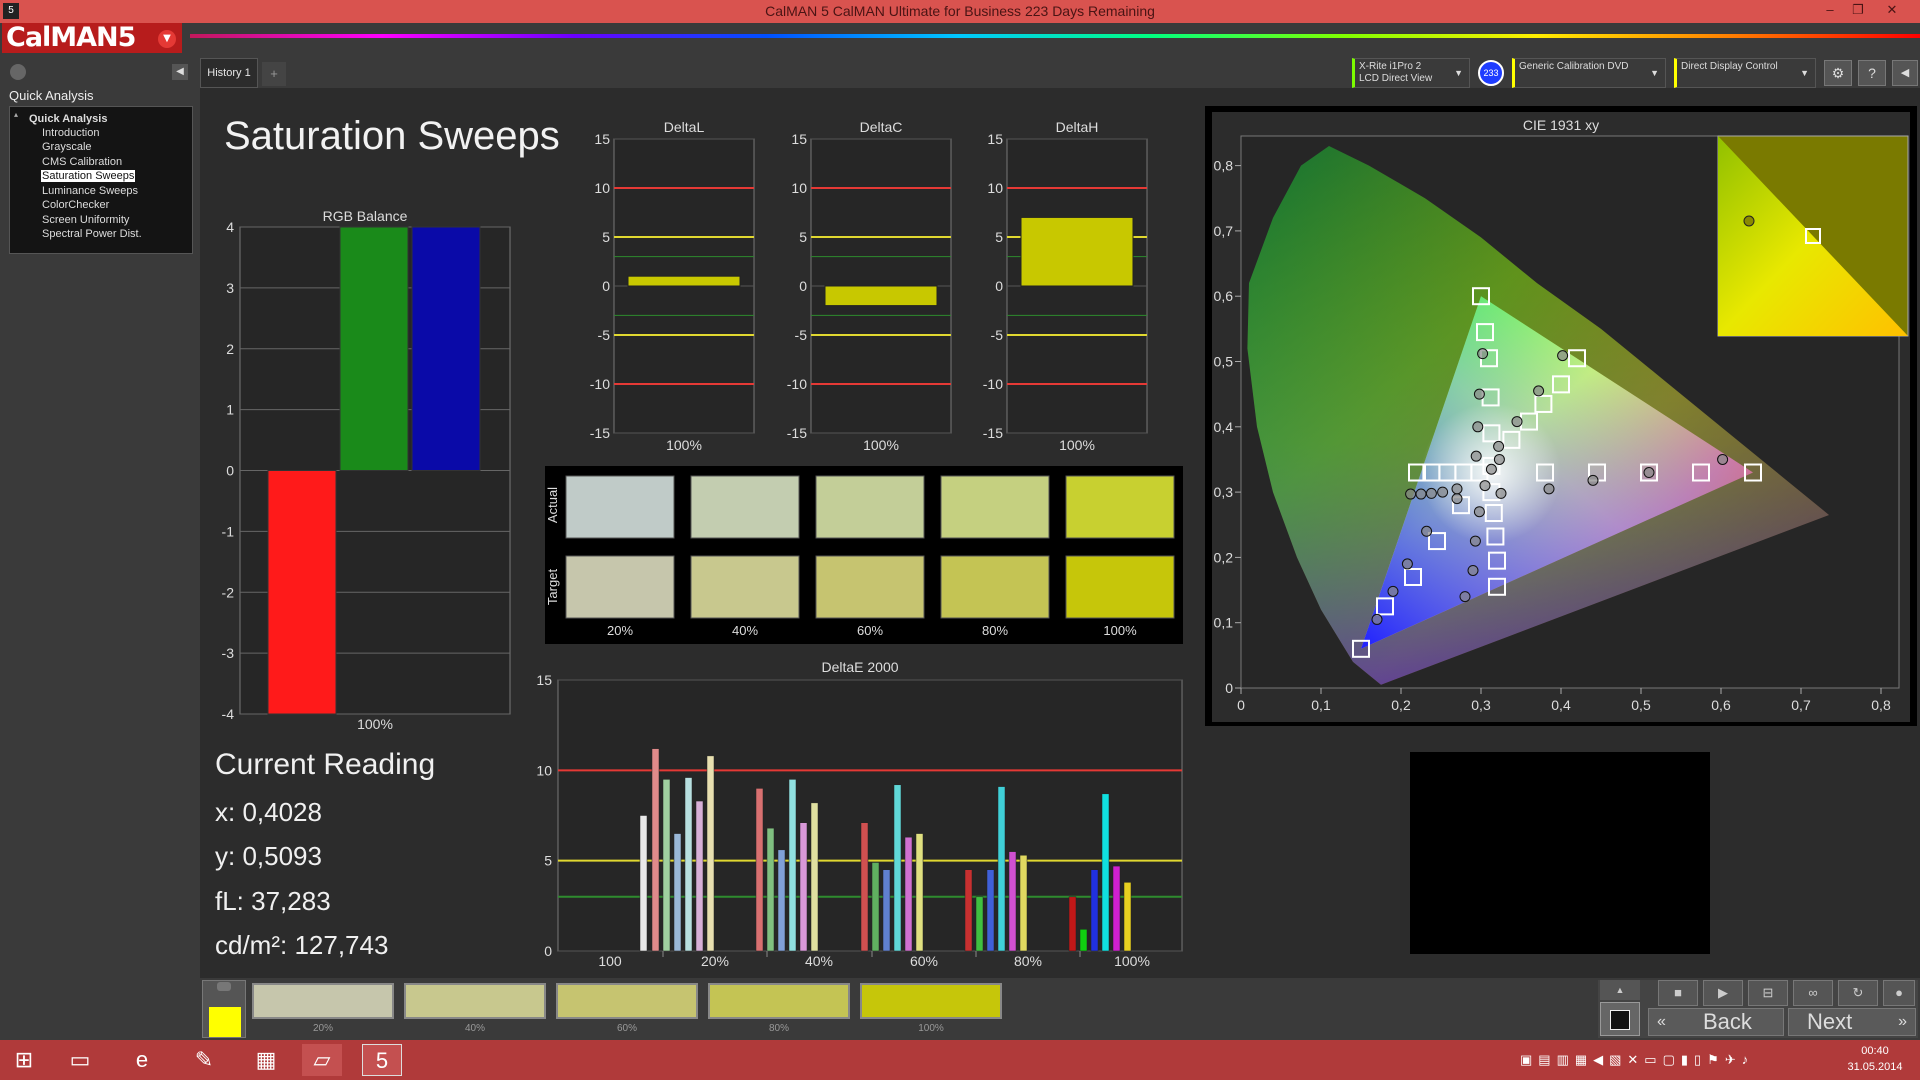 The height and width of the screenshot is (1080, 1920). What do you see at coordinates (302, 945) in the screenshot?
I see `reading-cdm2: cd/m²: 127,743` at bounding box center [302, 945].